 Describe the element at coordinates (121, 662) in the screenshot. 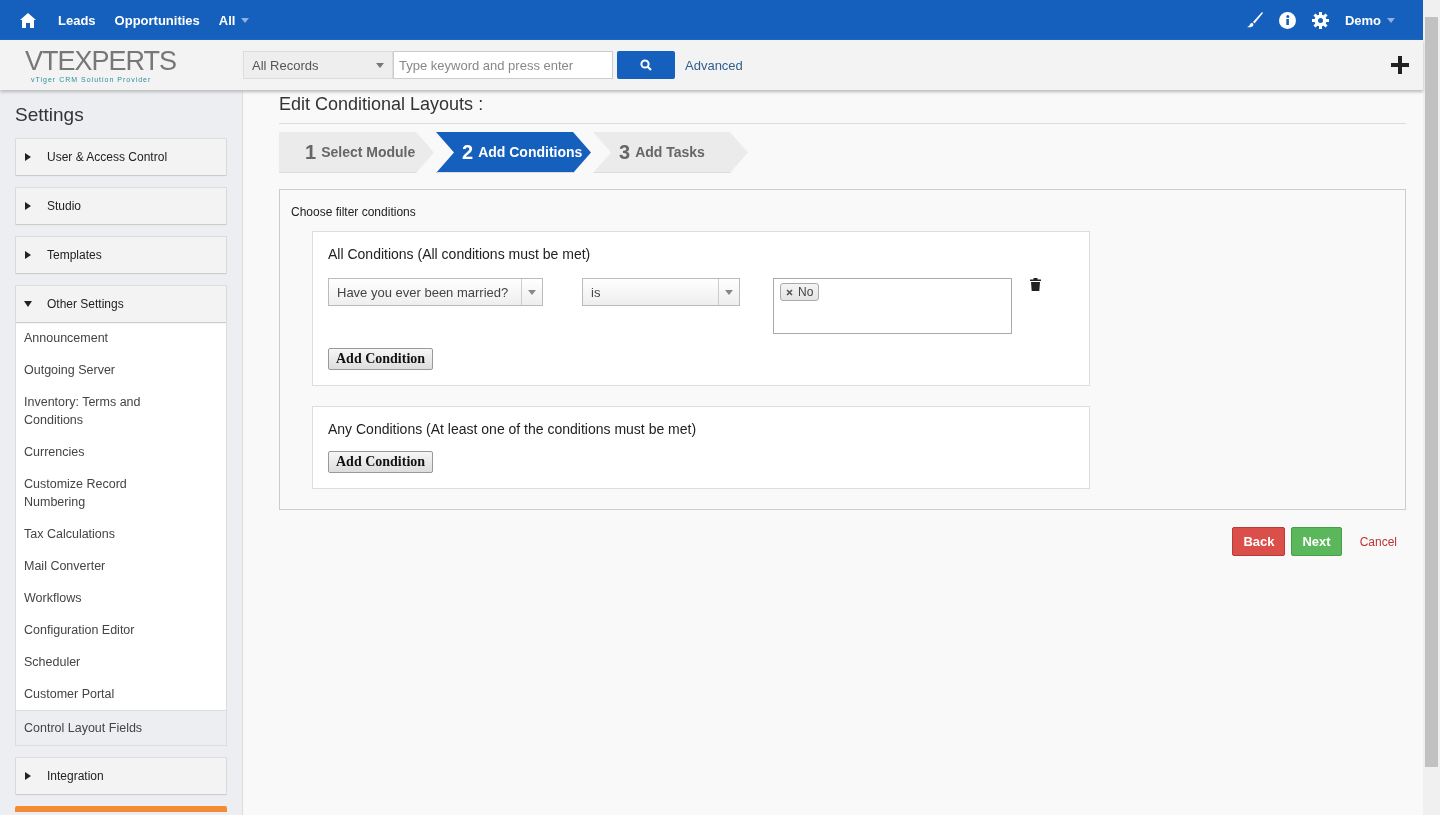

I see `sidebar-item: Scheduler` at that location.